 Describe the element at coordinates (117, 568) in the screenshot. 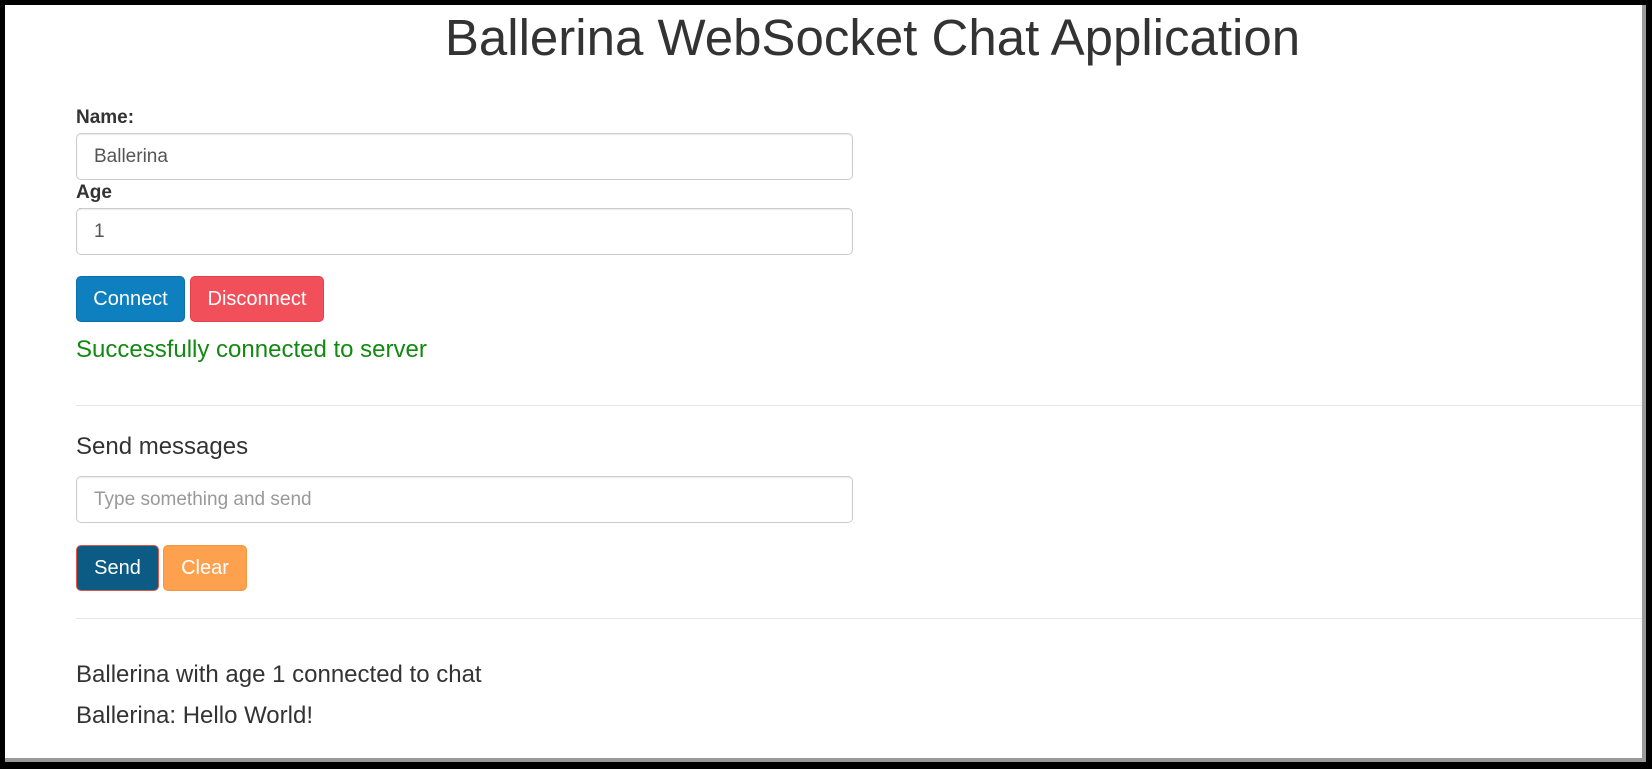

I see `send-button: Send` at that location.